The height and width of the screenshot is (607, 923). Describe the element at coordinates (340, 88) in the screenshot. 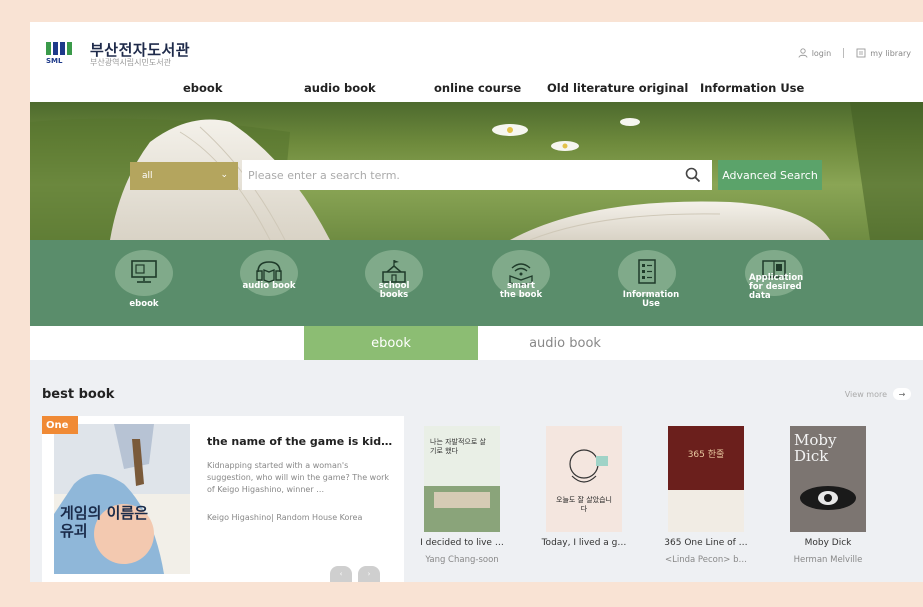

I see `nav-audio-book: audio book` at that location.